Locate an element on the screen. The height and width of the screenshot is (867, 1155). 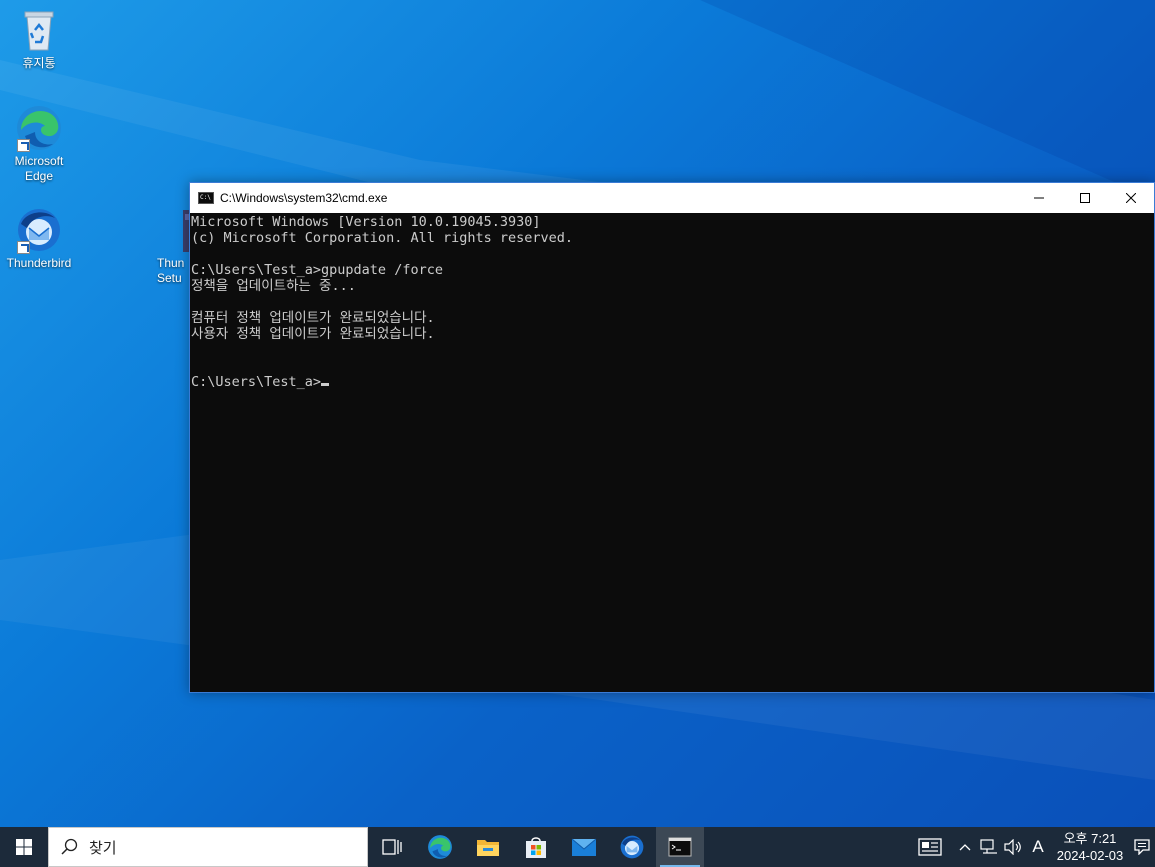
close-icon is located at coordinates (1131, 198).